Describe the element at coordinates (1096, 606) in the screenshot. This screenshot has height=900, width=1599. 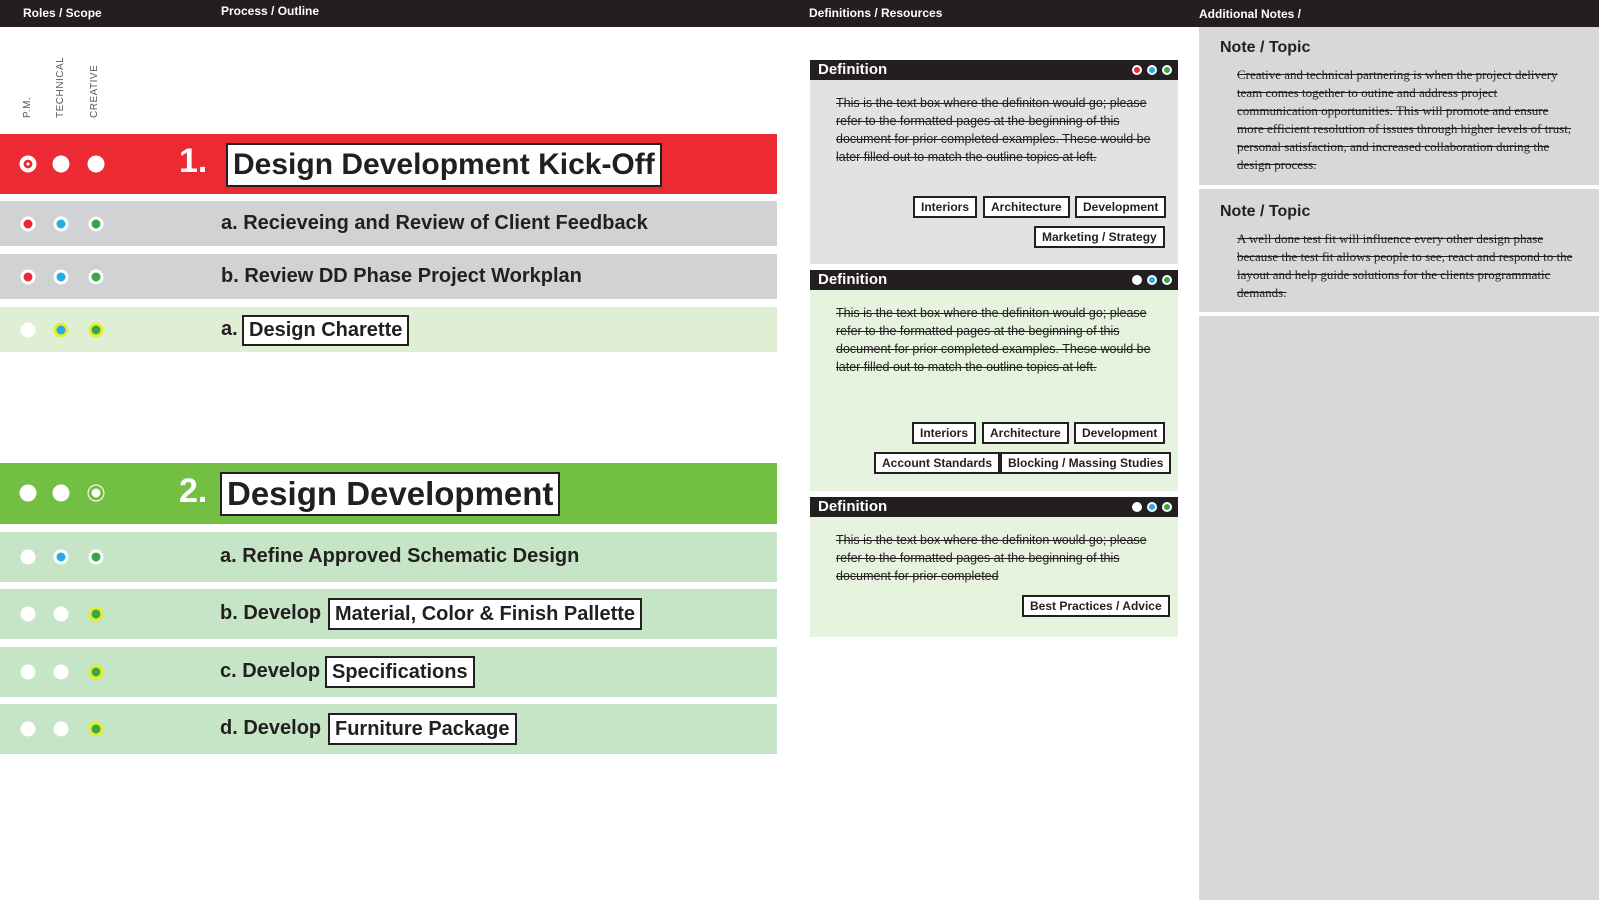
I see `tag-best-practices-advice: Best Practices / Advice` at that location.